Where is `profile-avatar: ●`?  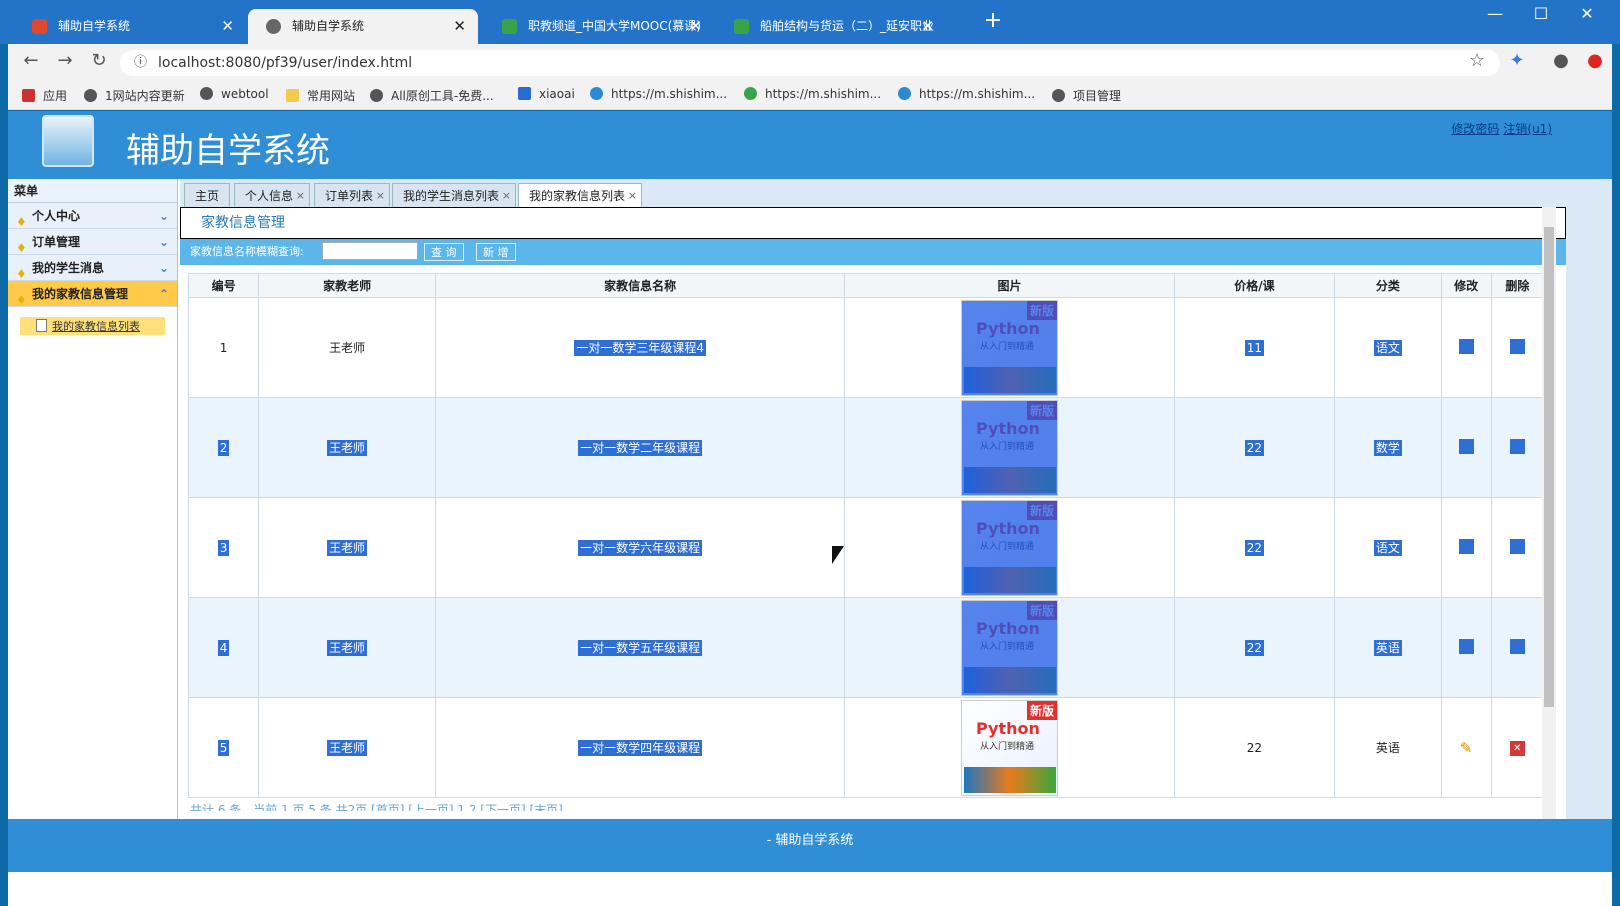 profile-avatar: ● is located at coordinates (1561, 60).